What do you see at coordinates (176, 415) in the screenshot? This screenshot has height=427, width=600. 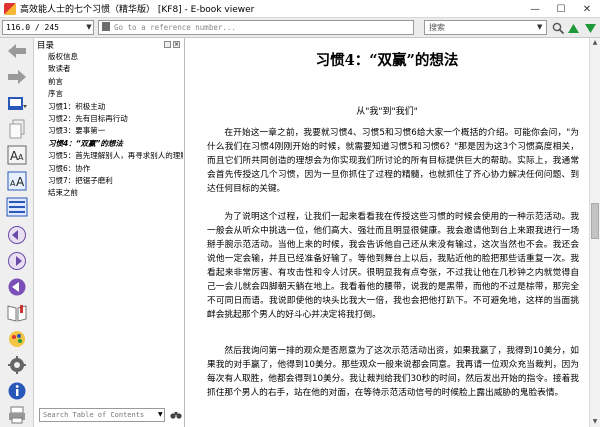 I see `binoculars-icon` at bounding box center [176, 415].